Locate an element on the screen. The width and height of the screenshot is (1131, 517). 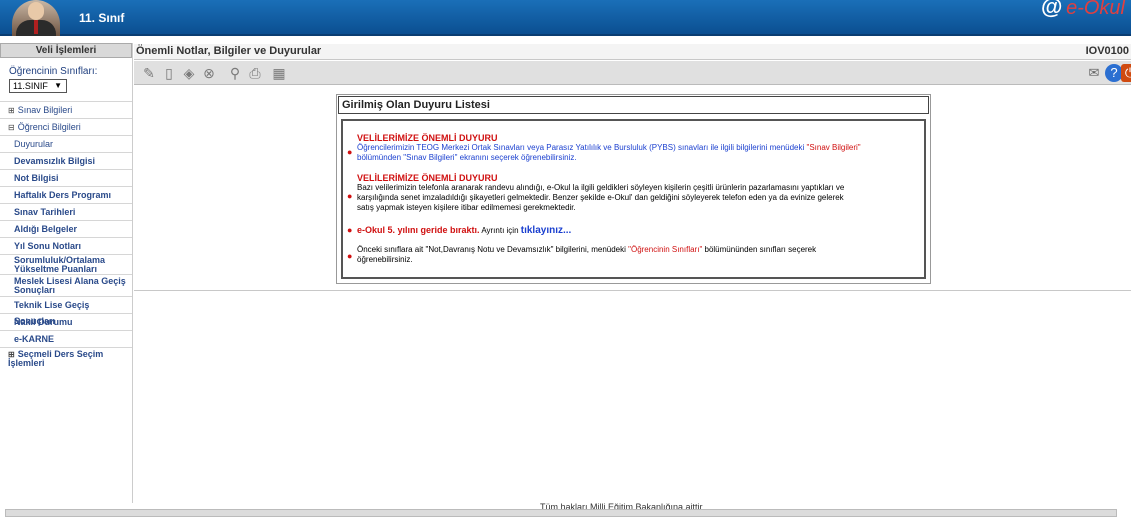
menu-label: Sınav Tarihleri is located at coordinates (45, 212).